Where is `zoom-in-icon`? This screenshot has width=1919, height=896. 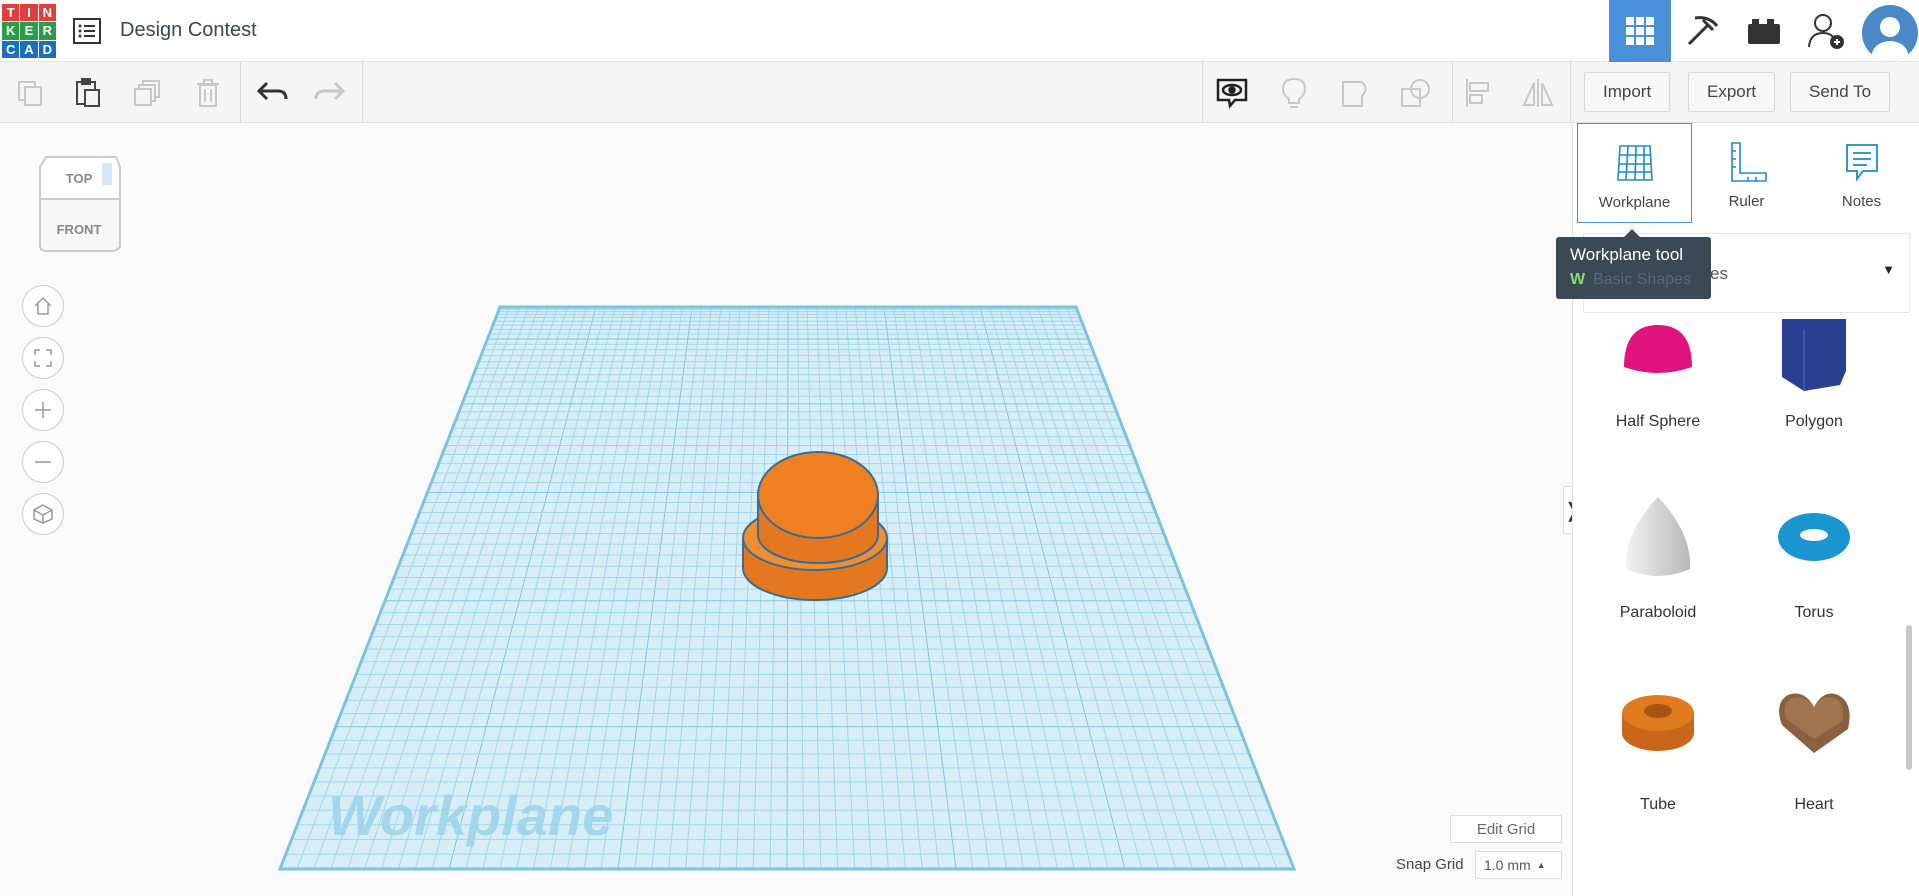
zoom-in-icon is located at coordinates (43, 410).